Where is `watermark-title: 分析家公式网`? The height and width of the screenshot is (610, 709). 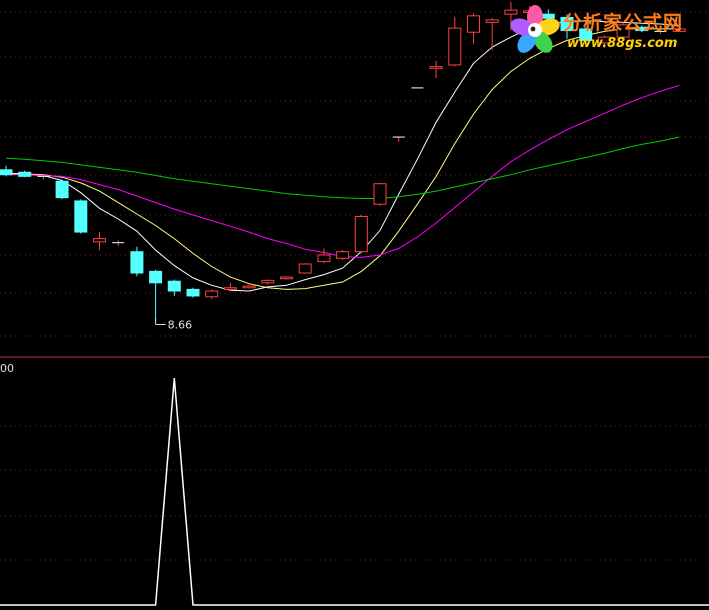 watermark-title: 分析家公式网 is located at coordinates (623, 23).